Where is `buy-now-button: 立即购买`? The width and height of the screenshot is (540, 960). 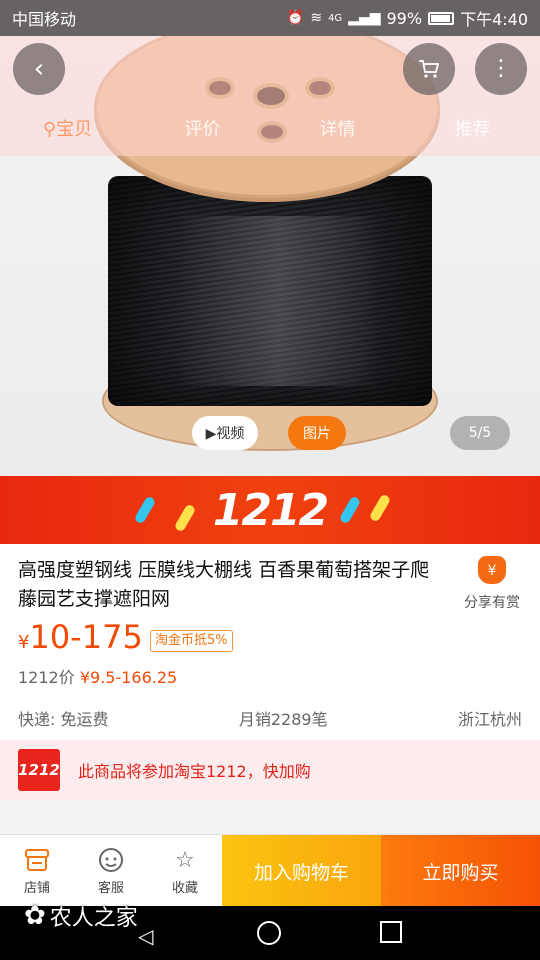 buy-now-button: 立即购买 is located at coordinates (460, 871).